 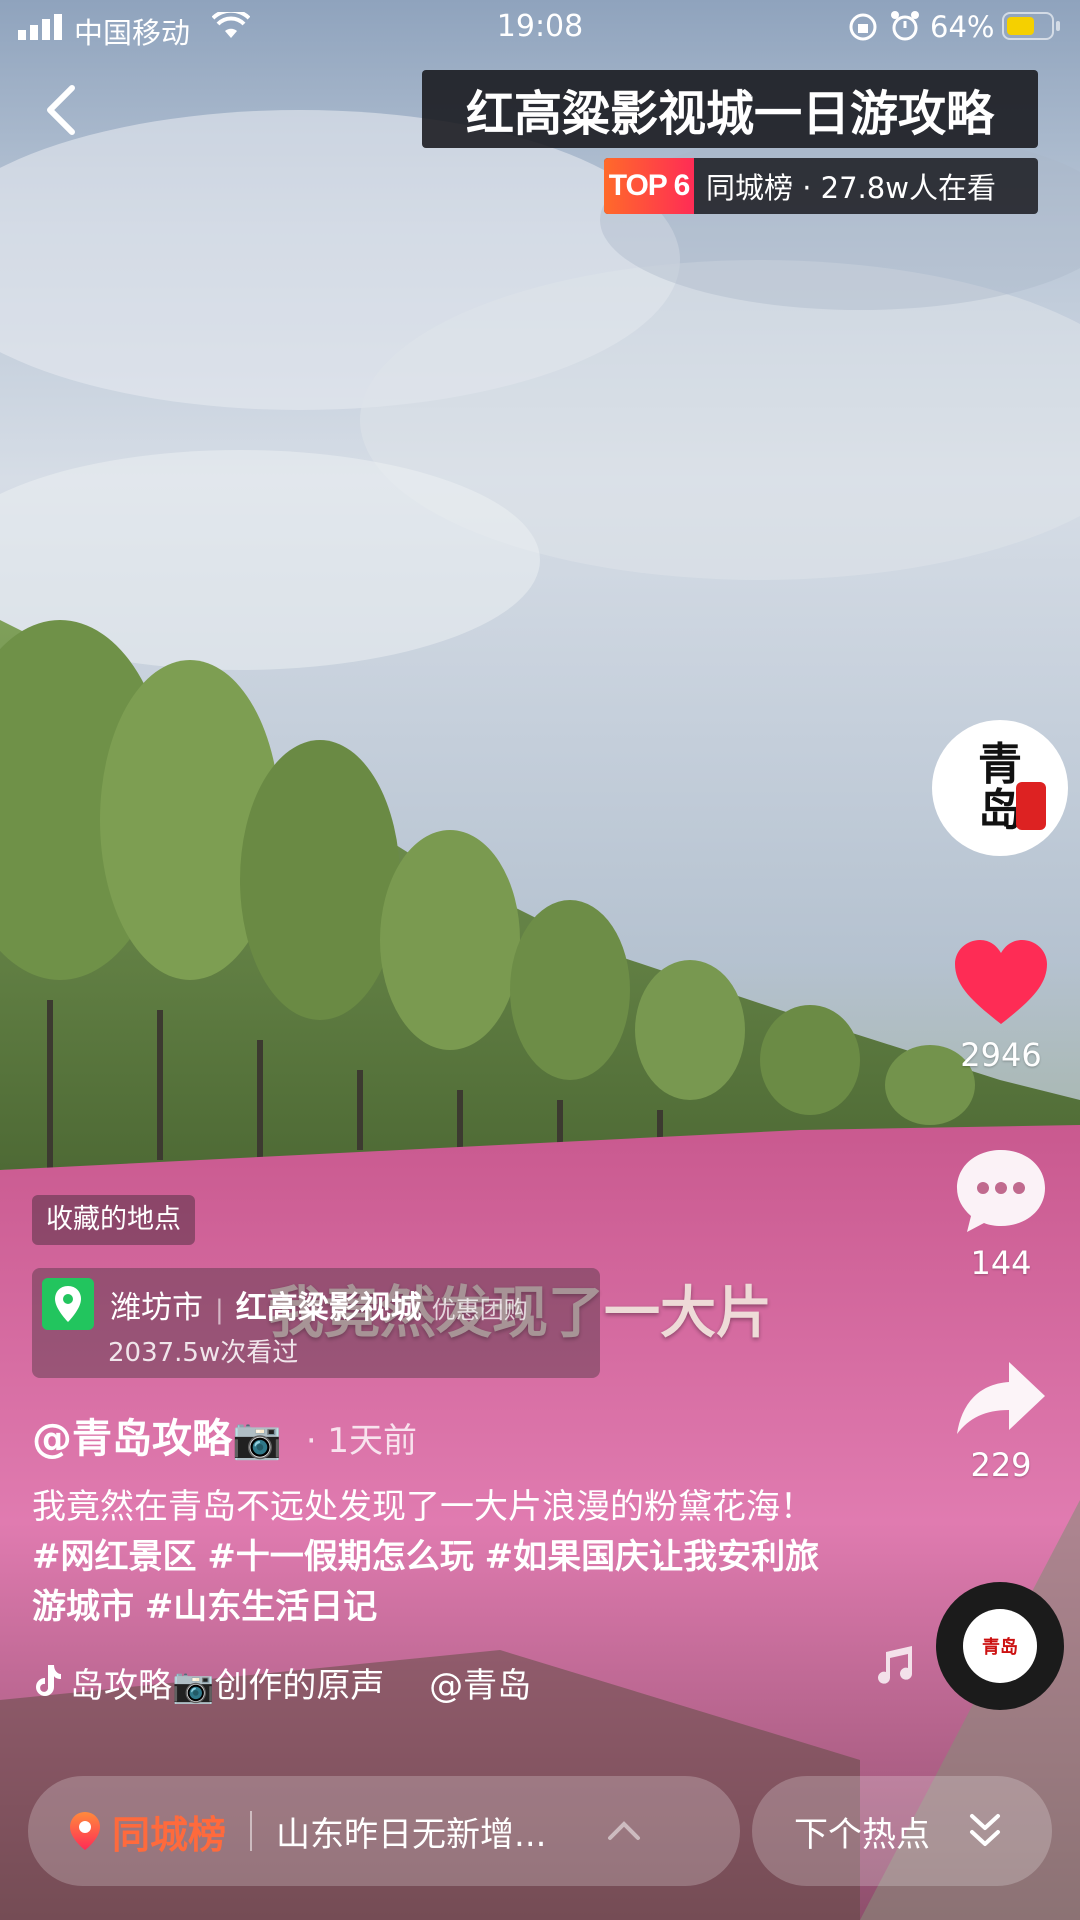 I want to click on poi-city: 潍坊市, so click(x=156, y=1308).